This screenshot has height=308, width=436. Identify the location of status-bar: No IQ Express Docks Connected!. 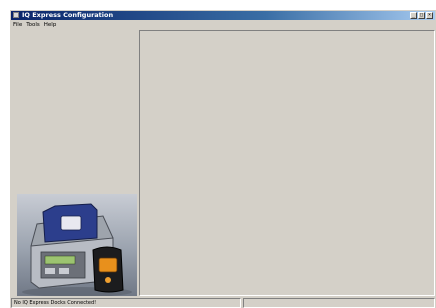
(223, 303).